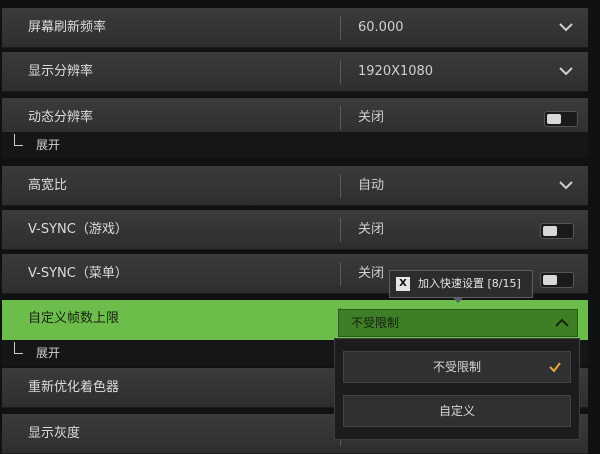 This screenshot has width=600, height=454. What do you see at coordinates (469, 283) in the screenshot?
I see `tooltip-text: 加入快速设置 [8/15]` at bounding box center [469, 283].